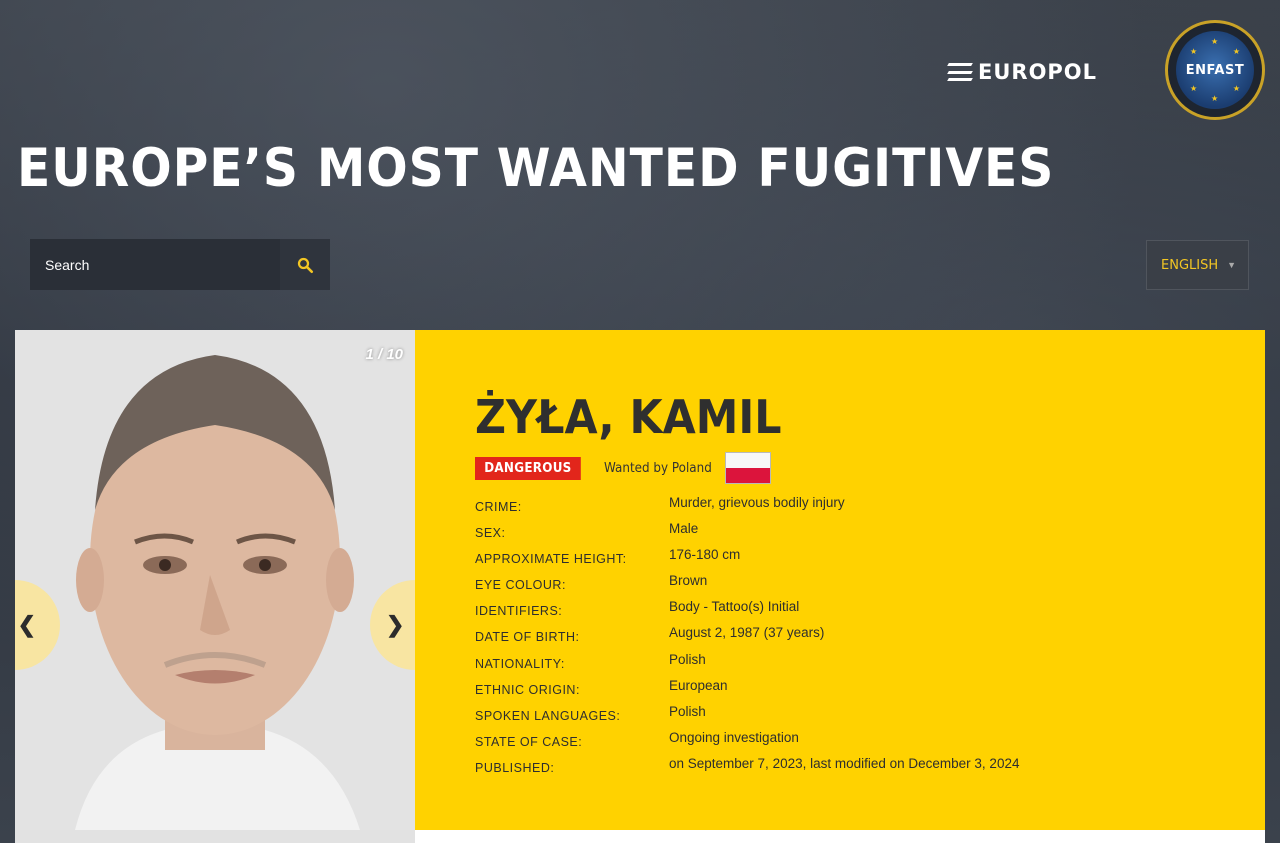  Describe the element at coordinates (734, 607) in the screenshot. I see `detail-value: Body - Tattoo(s) Initial` at that location.